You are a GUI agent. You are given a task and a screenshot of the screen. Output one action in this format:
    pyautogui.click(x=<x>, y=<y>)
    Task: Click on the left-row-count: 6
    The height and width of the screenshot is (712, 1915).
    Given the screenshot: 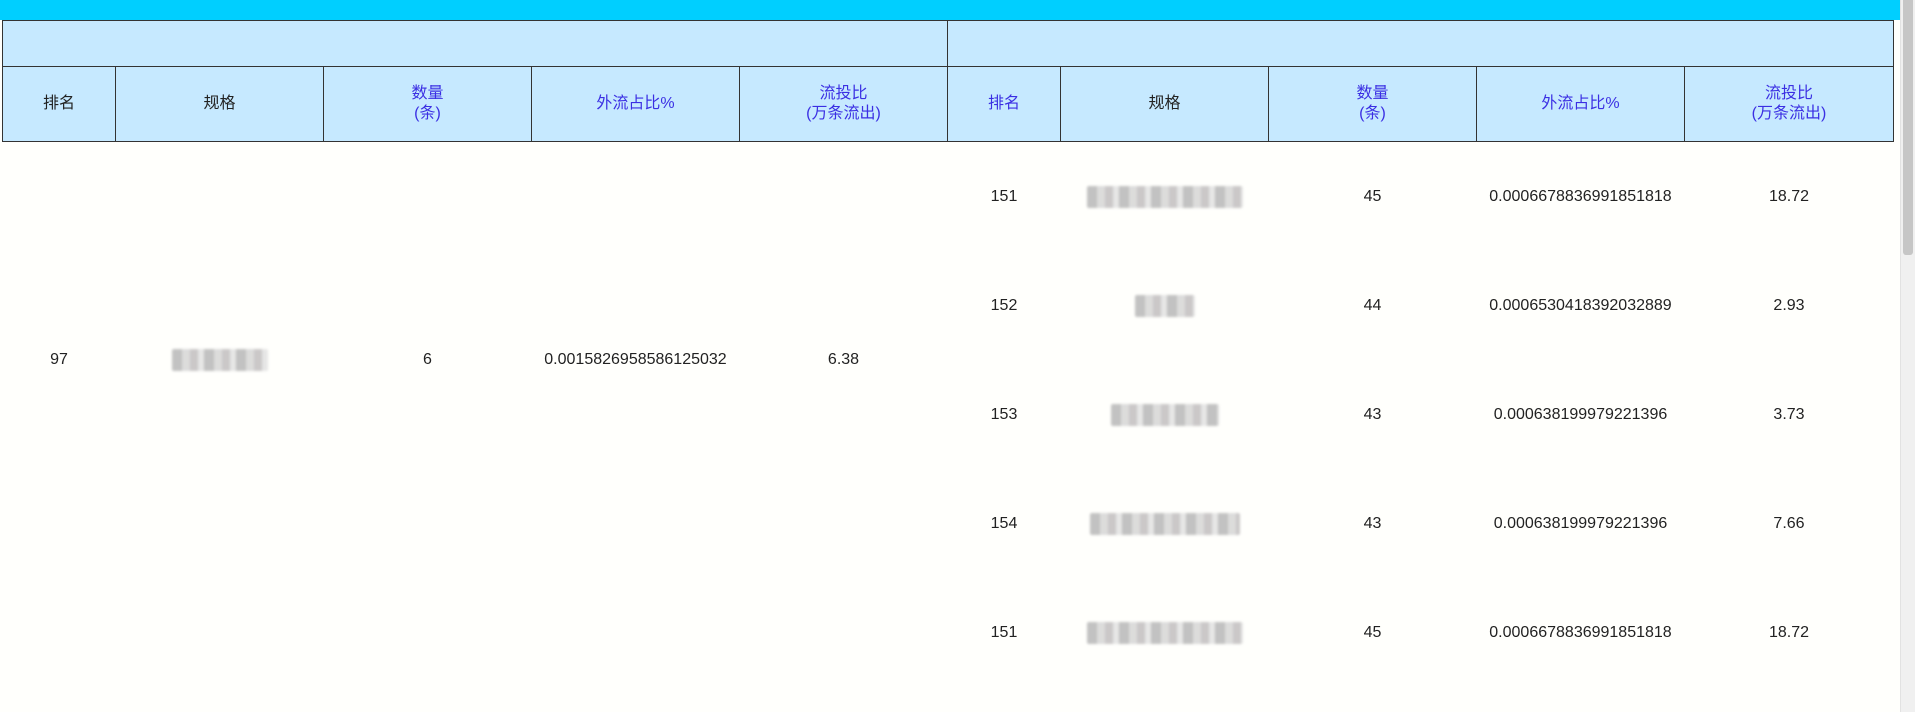 What is the action you would take?
    pyautogui.click(x=427, y=359)
    